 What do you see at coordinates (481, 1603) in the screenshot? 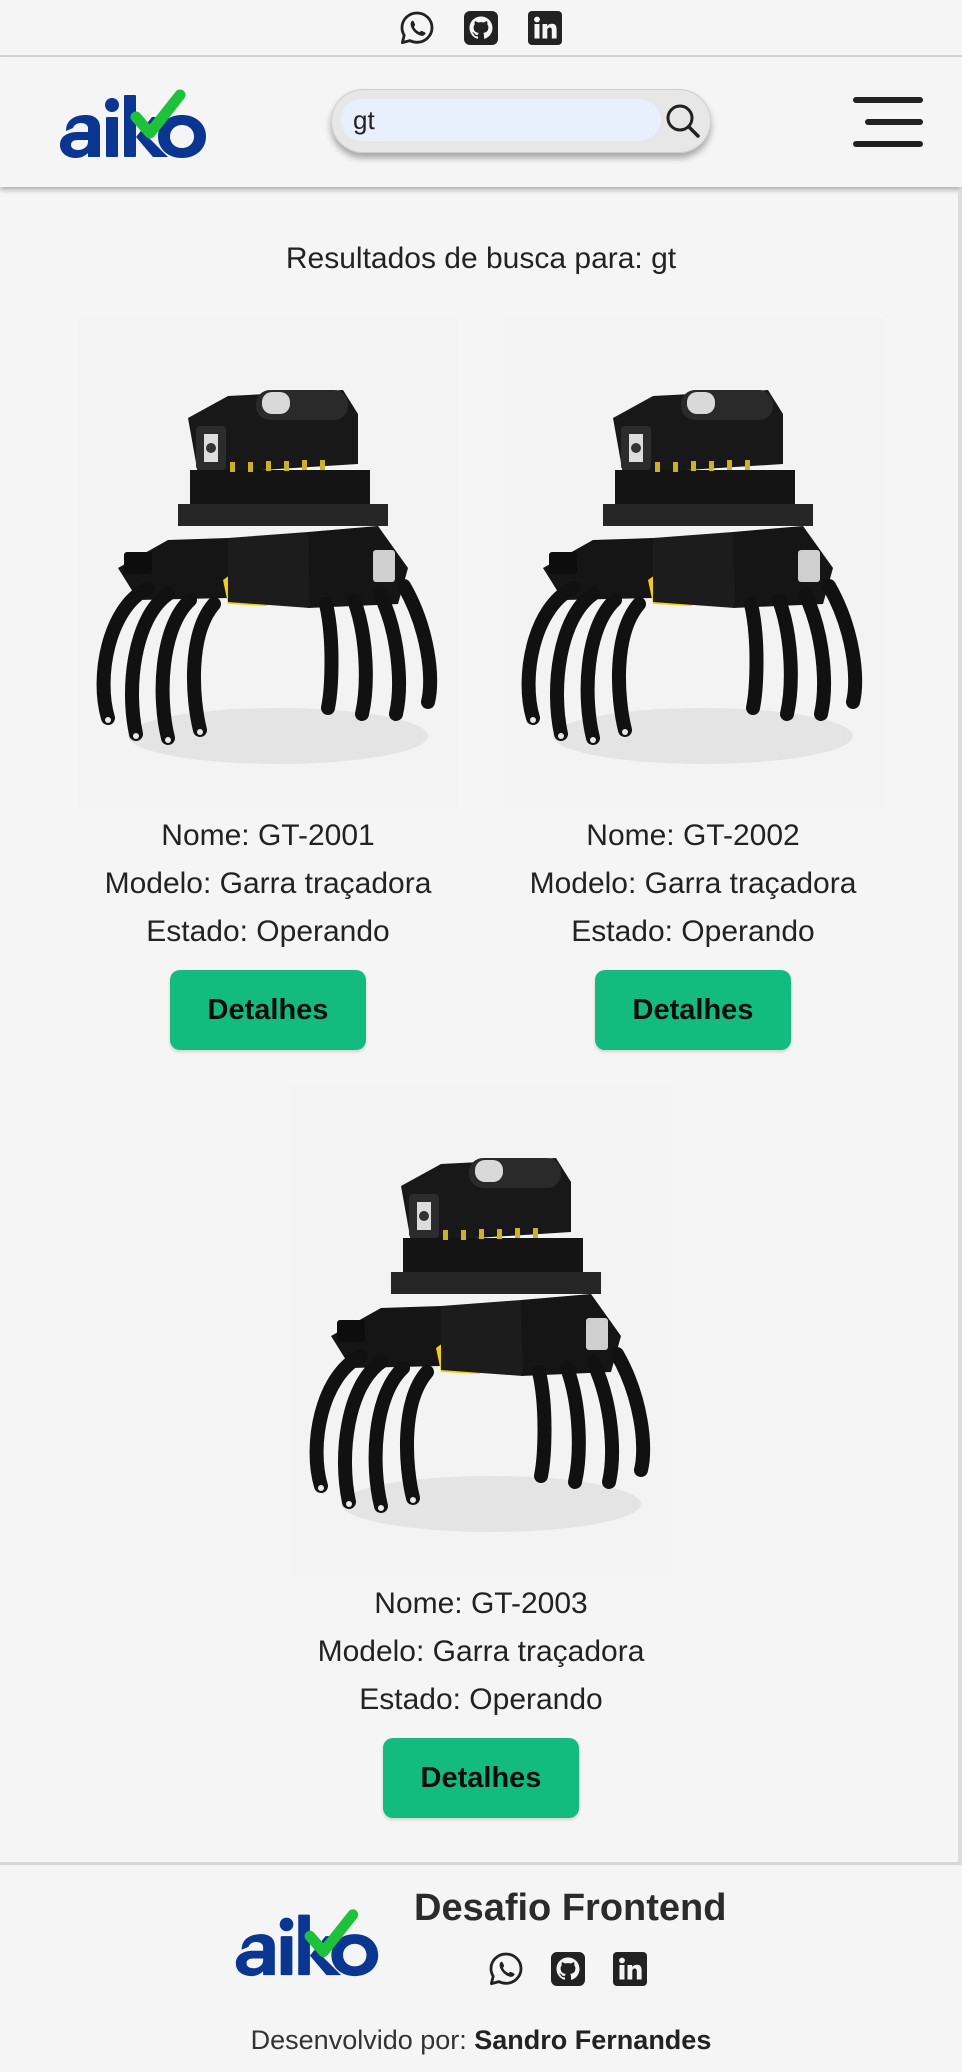
I see `machine-name: Nome: GT-2003` at bounding box center [481, 1603].